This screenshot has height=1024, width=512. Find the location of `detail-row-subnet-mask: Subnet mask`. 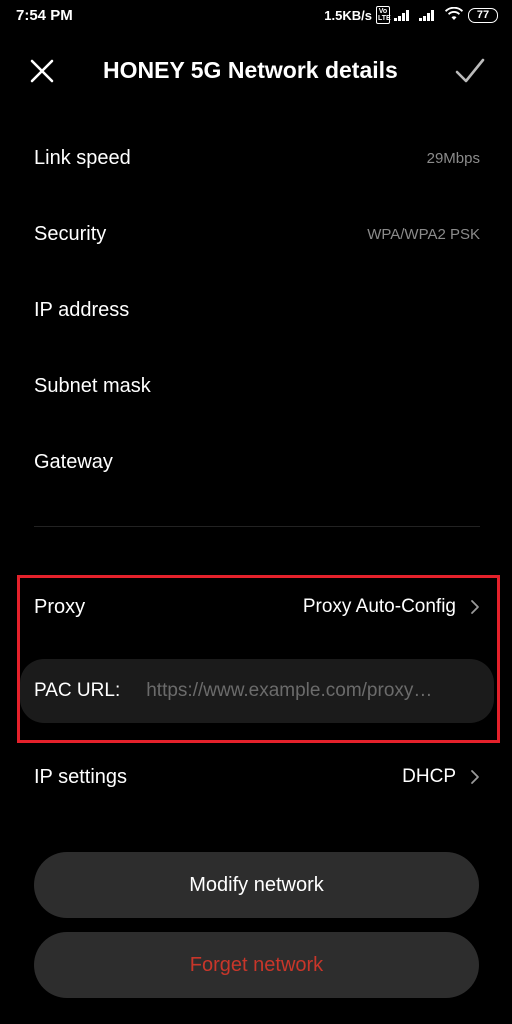

detail-row-subnet-mask: Subnet mask is located at coordinates (257, 386).